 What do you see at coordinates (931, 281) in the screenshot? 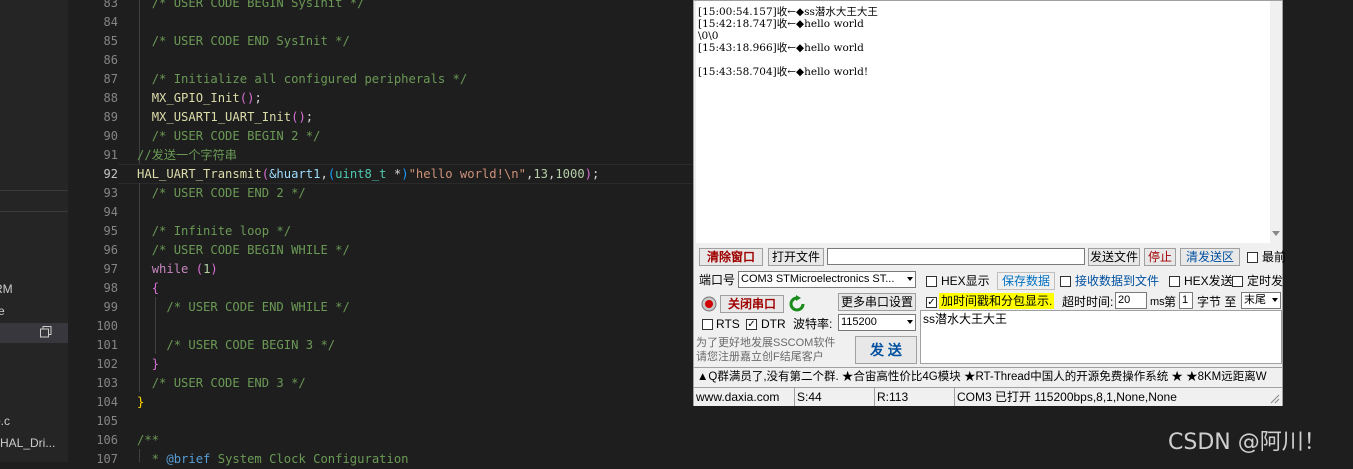
I see `hex-display-checkbox` at bounding box center [931, 281].